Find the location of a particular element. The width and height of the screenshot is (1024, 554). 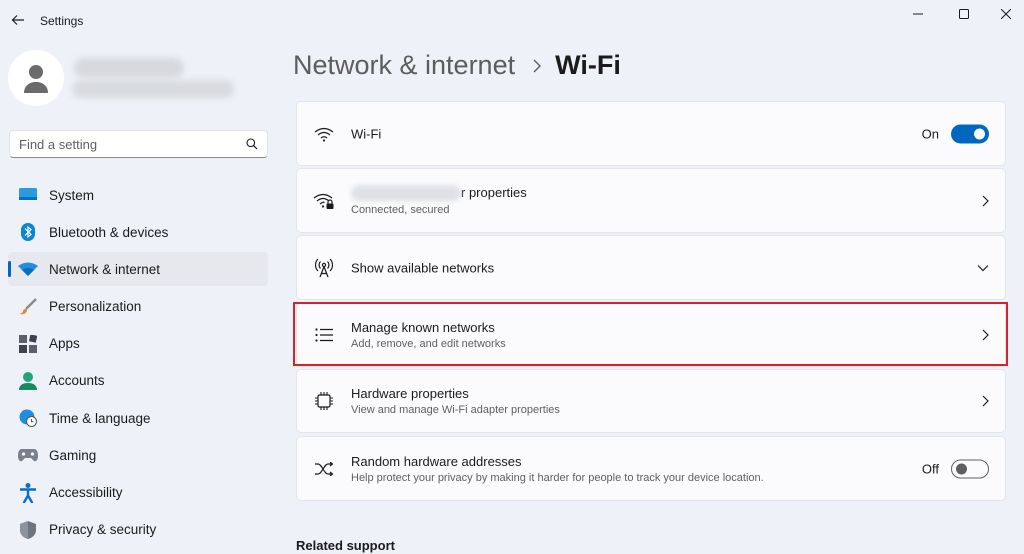

breadcrumb: Network & internet Wi-Fi is located at coordinates (457, 65).